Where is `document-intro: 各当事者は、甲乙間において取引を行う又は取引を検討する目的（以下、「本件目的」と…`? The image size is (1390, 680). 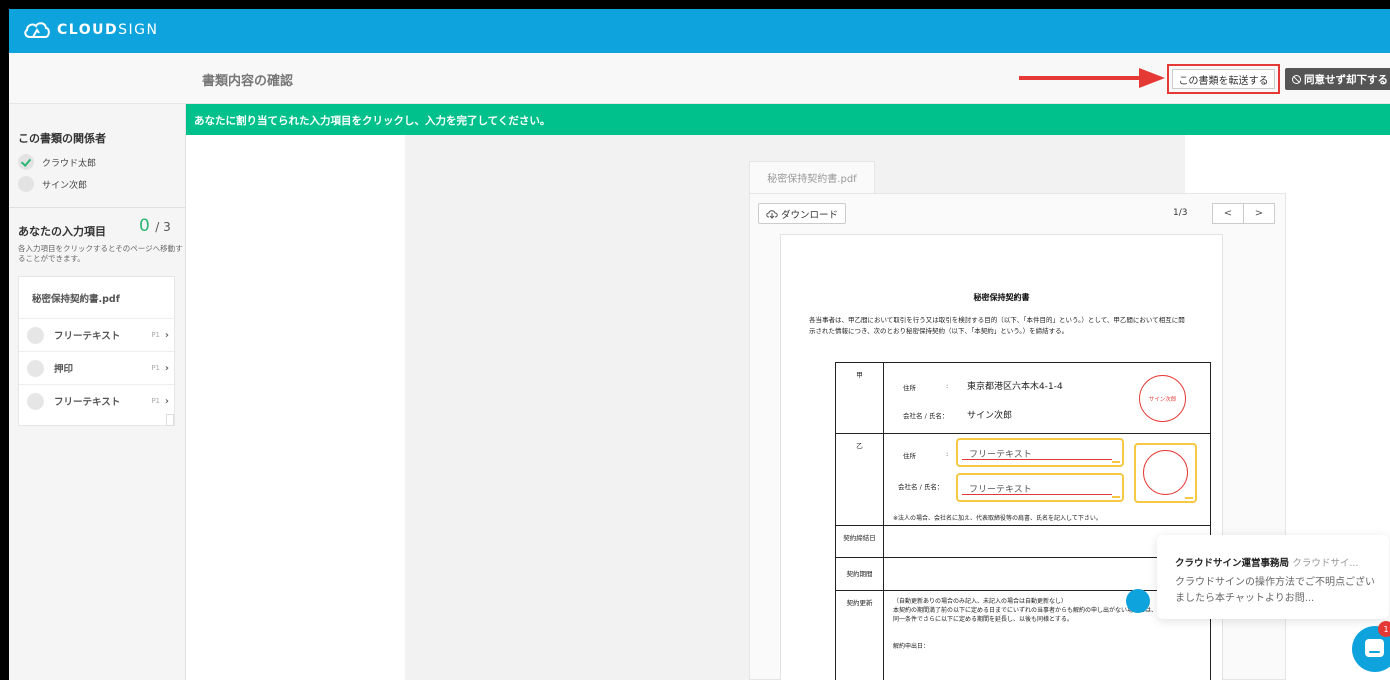 document-intro: 各当事者は、甲乙間において取引を行う又は取引を検討する目的（以下、「本件目的」と… is located at coordinates (997, 325).